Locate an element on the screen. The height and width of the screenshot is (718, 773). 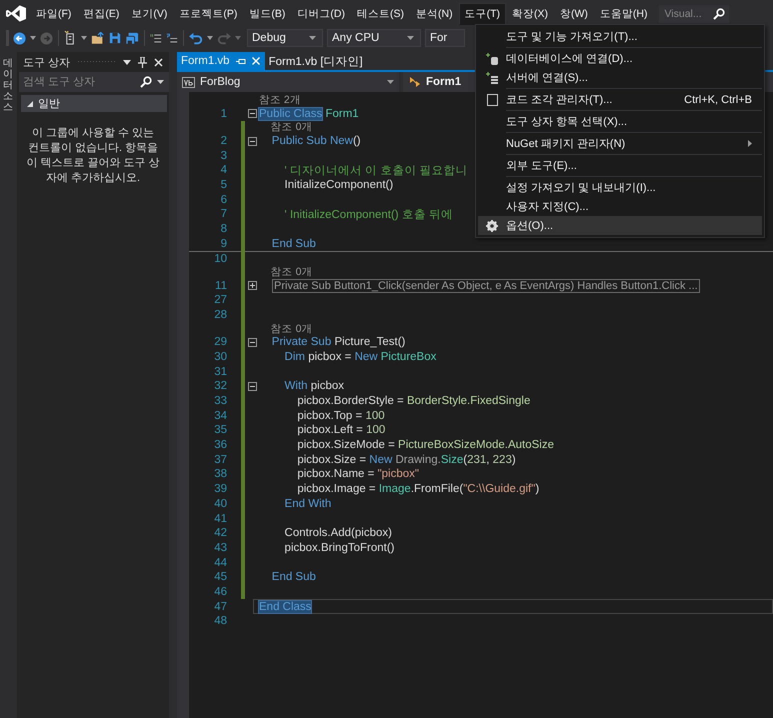
menu-item: 확장(X) is located at coordinates (530, 13).